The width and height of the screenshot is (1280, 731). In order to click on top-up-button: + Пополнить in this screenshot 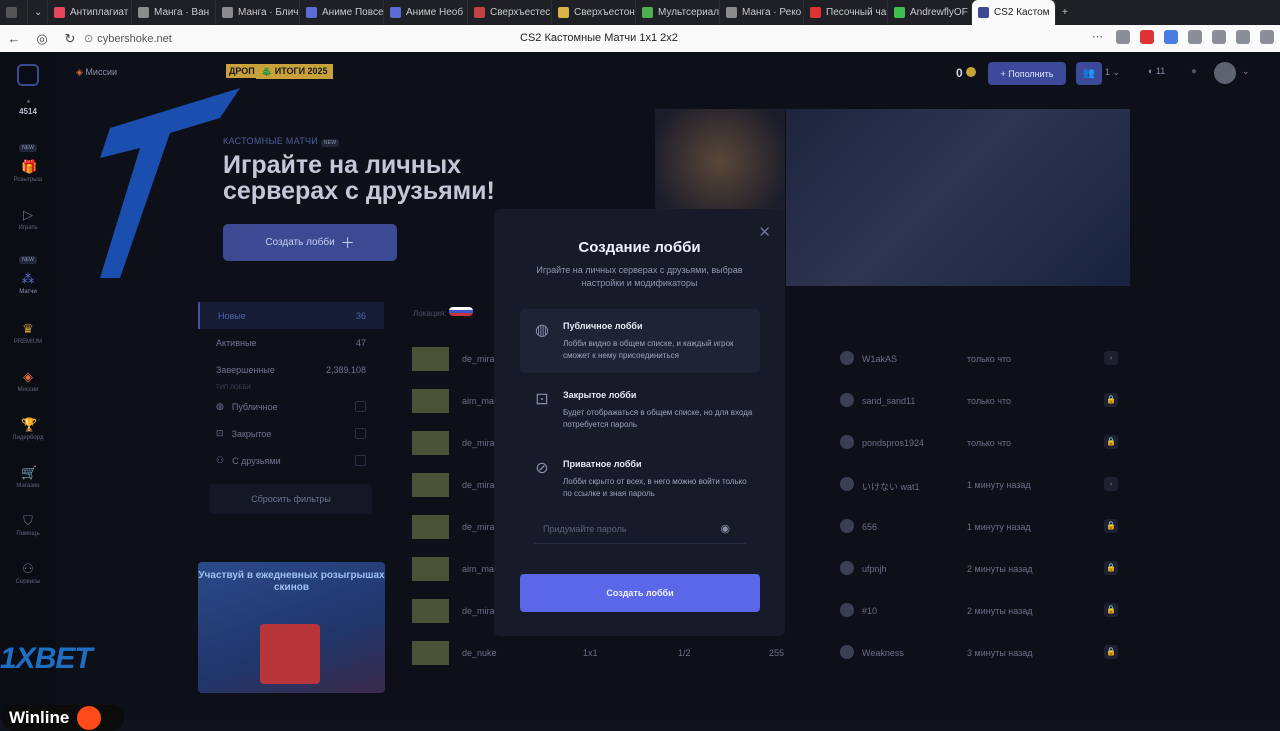, I will do `click(1027, 73)`.